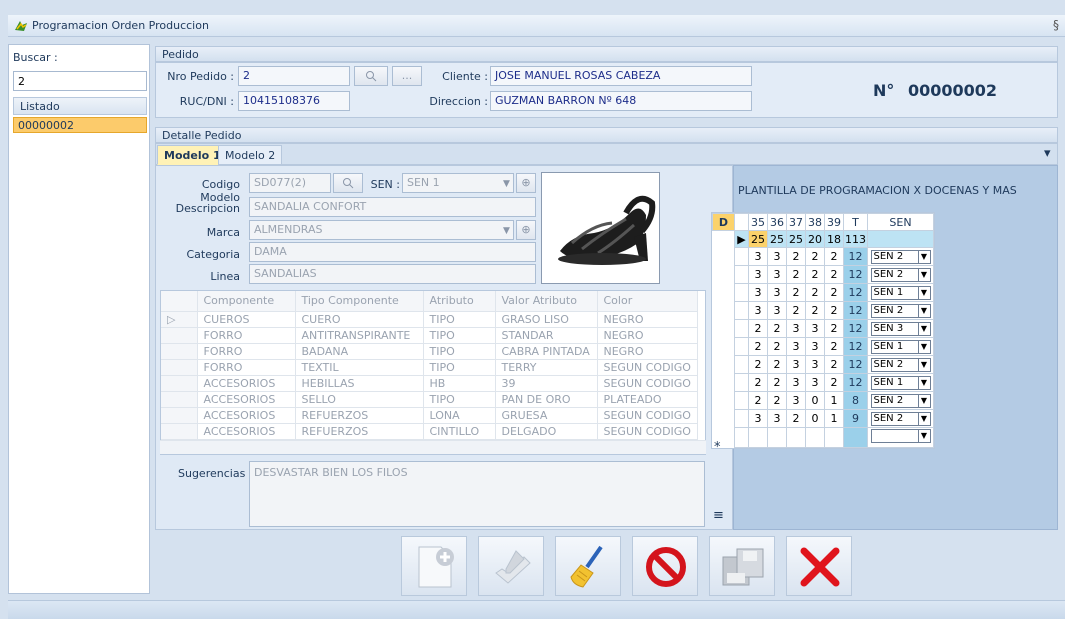 The height and width of the screenshot is (619, 1065). I want to click on tab-modelo-2: Modelo 2, so click(250, 155).